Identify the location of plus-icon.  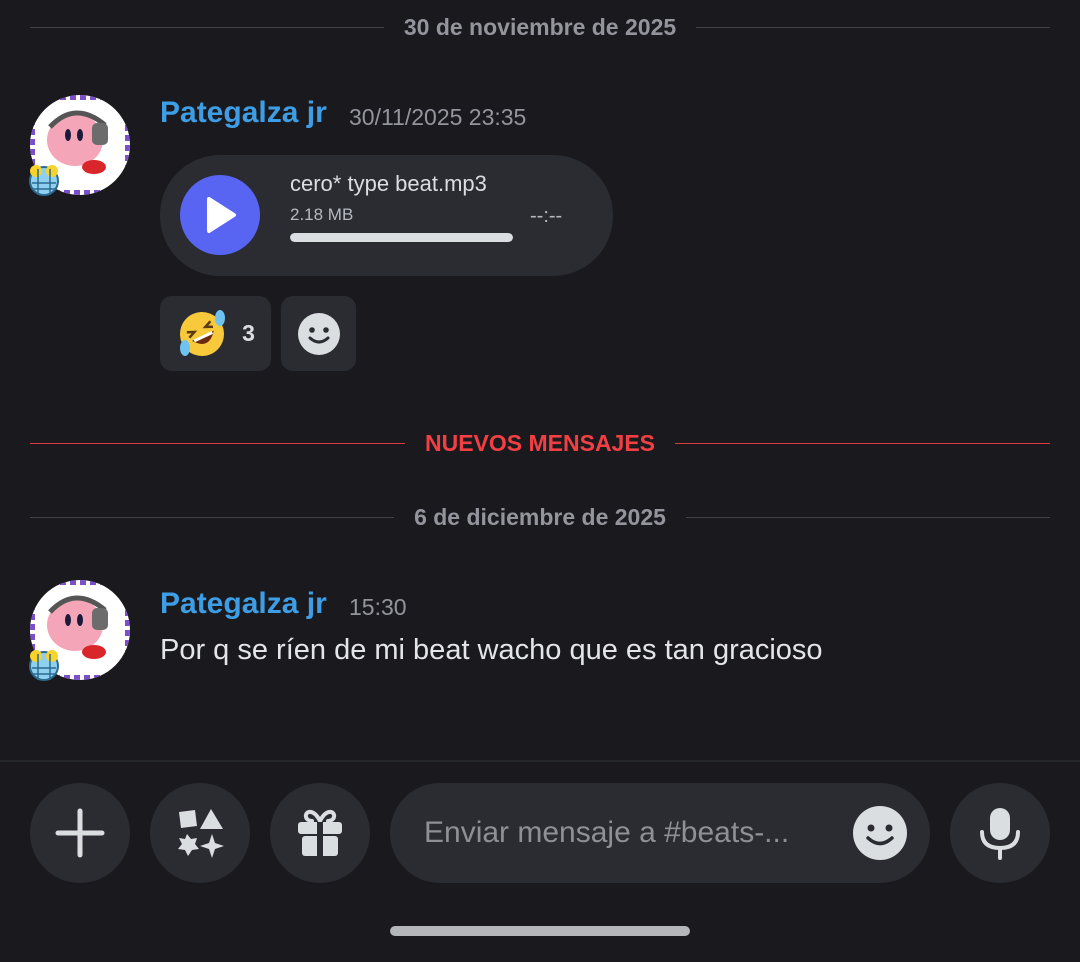
(80, 833).